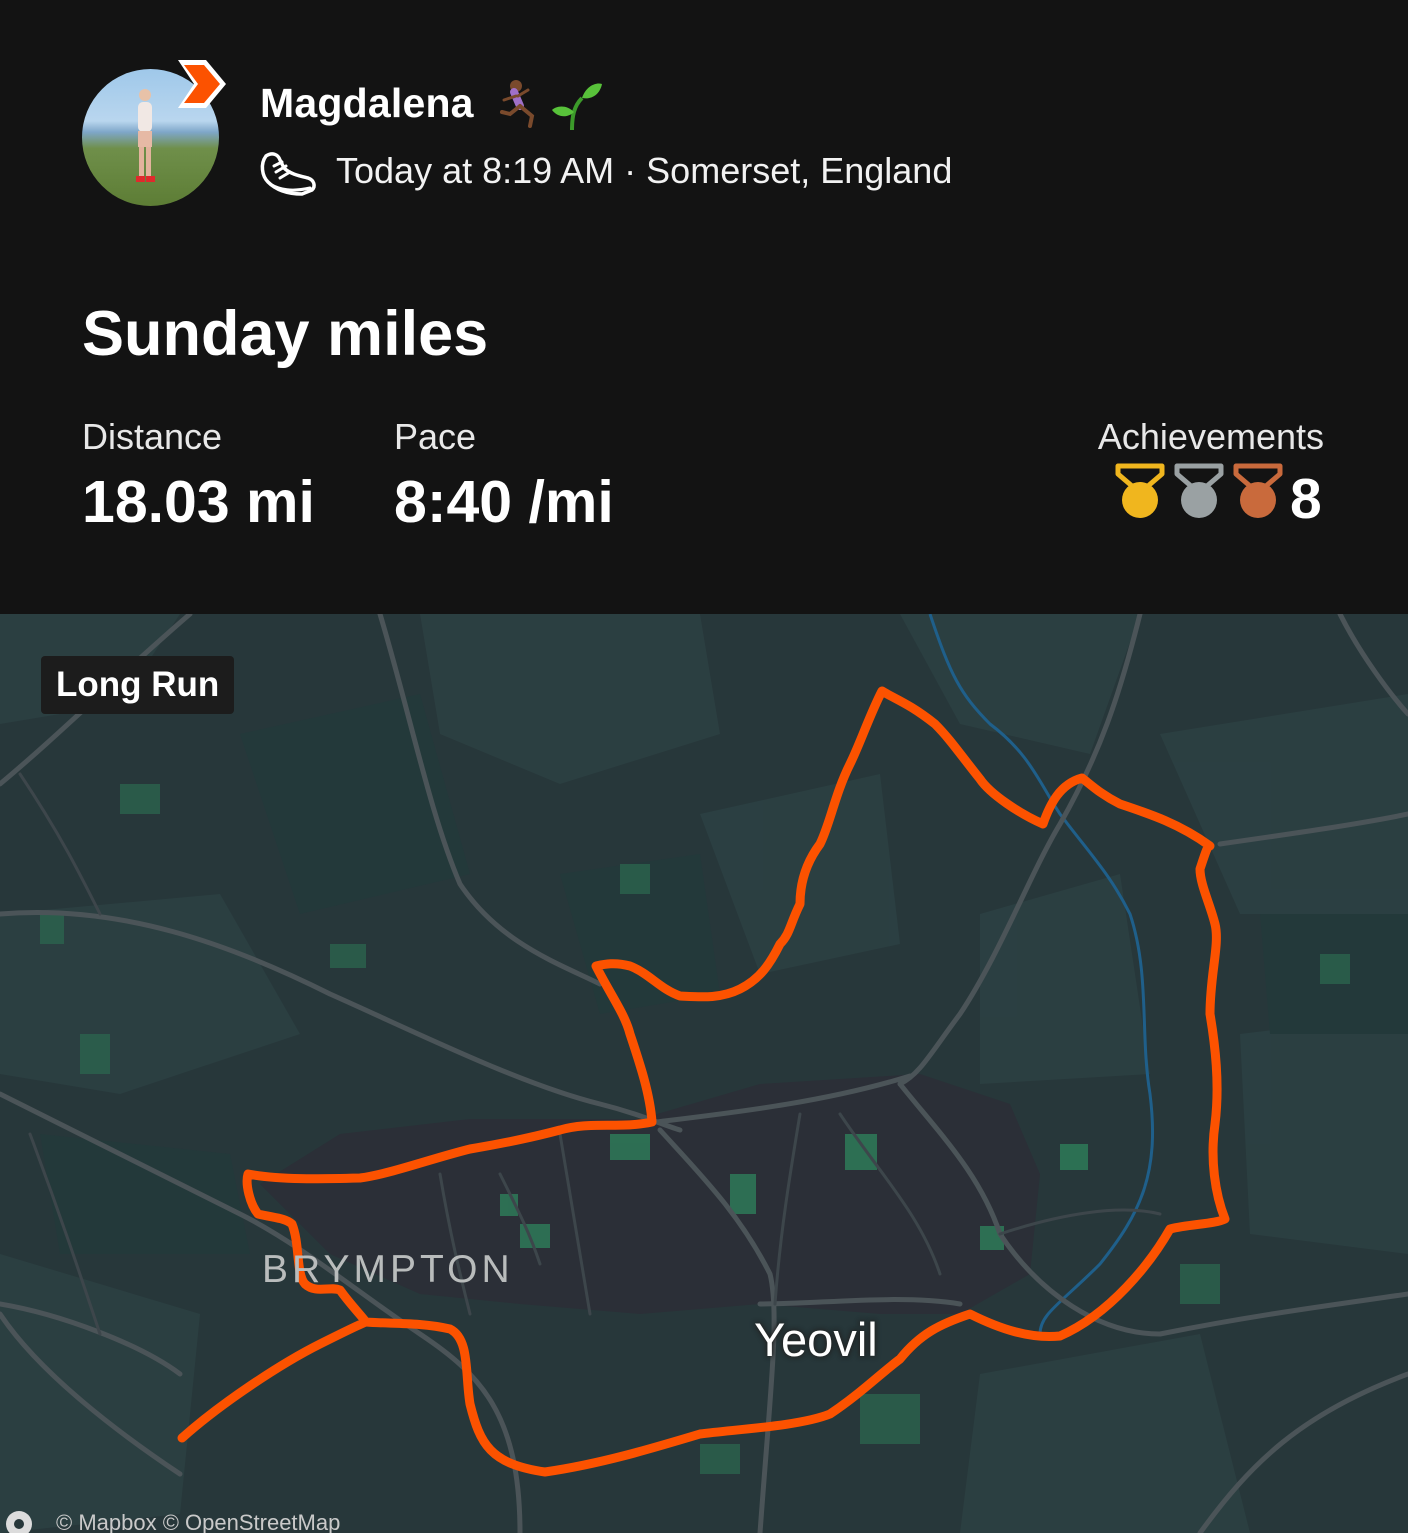 This screenshot has width=1408, height=1533. I want to click on map-attribution-text: © Mapbox © OpenStreetMap, so click(198, 1521).